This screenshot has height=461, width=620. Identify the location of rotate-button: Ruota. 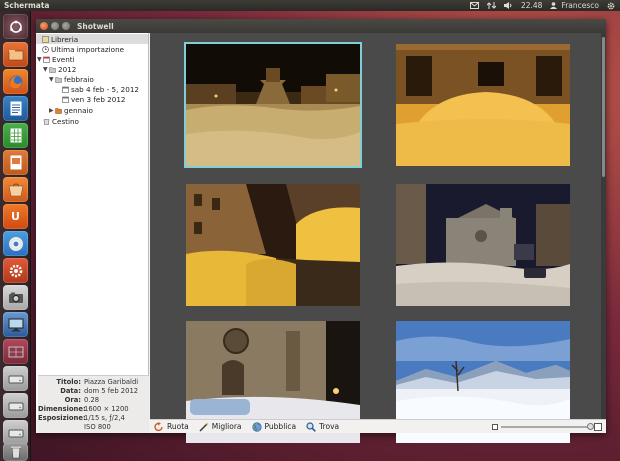
(171, 426).